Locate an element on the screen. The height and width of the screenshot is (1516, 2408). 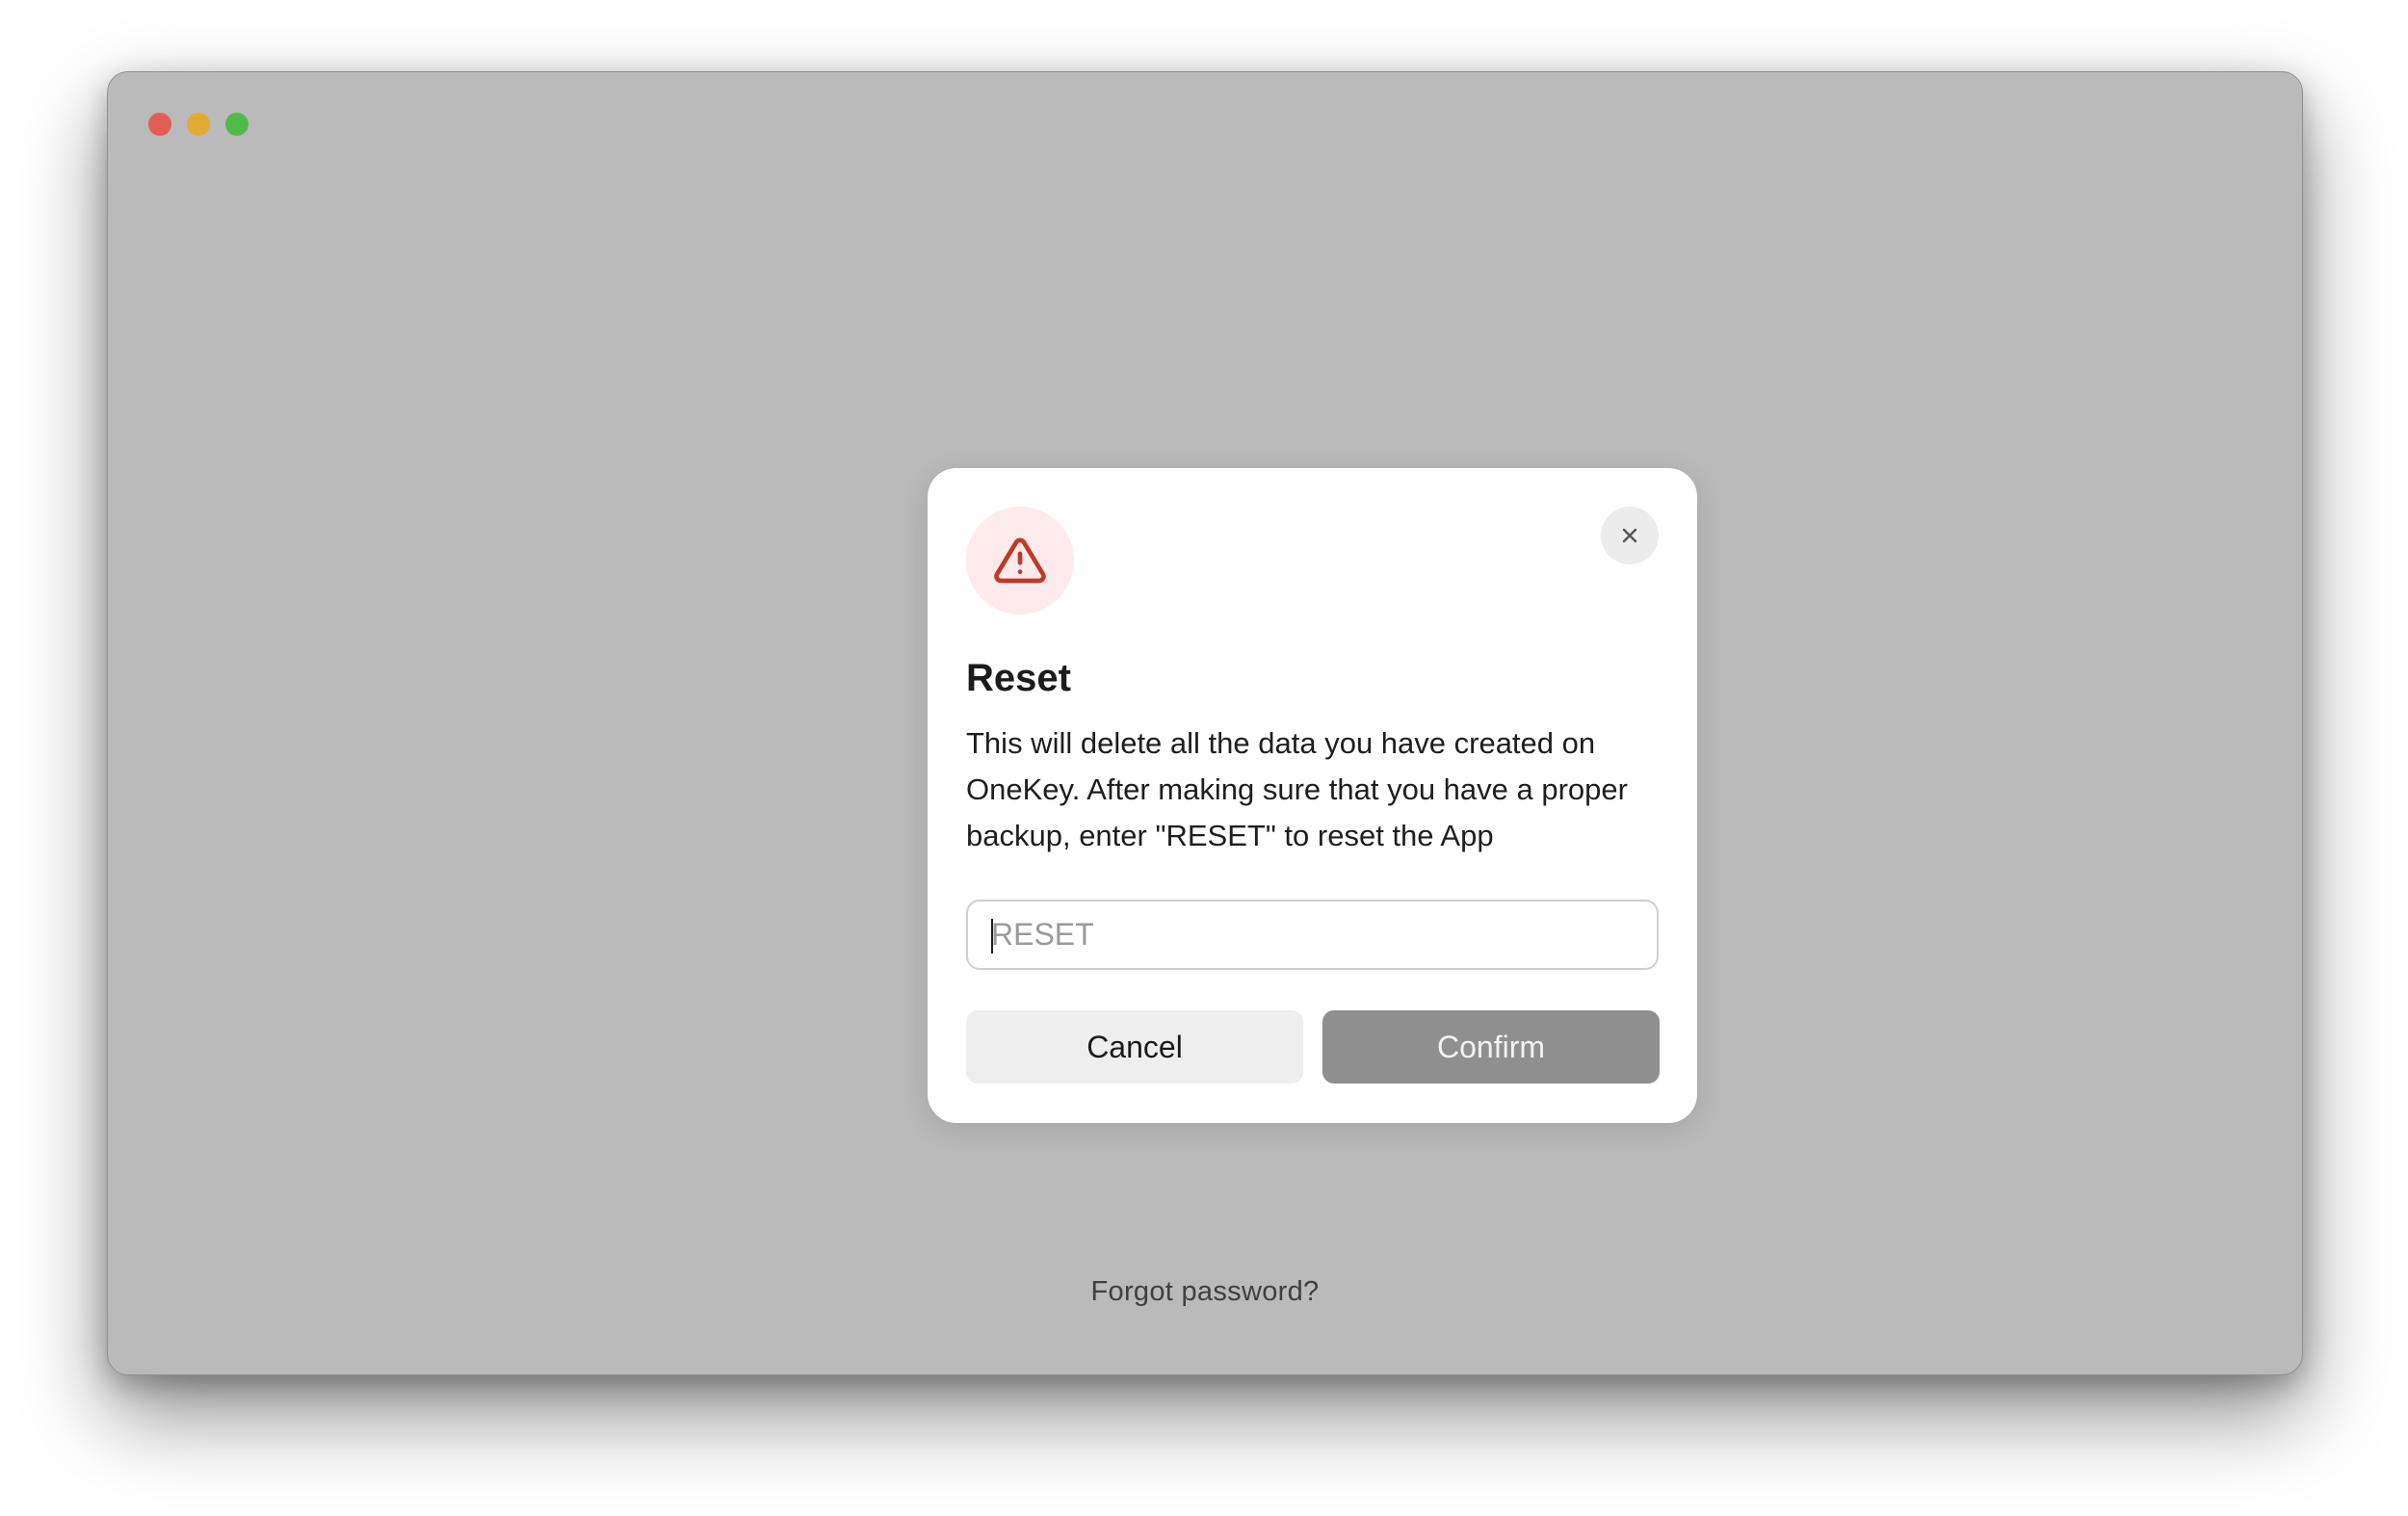
window-maximize-button is located at coordinates (237, 124).